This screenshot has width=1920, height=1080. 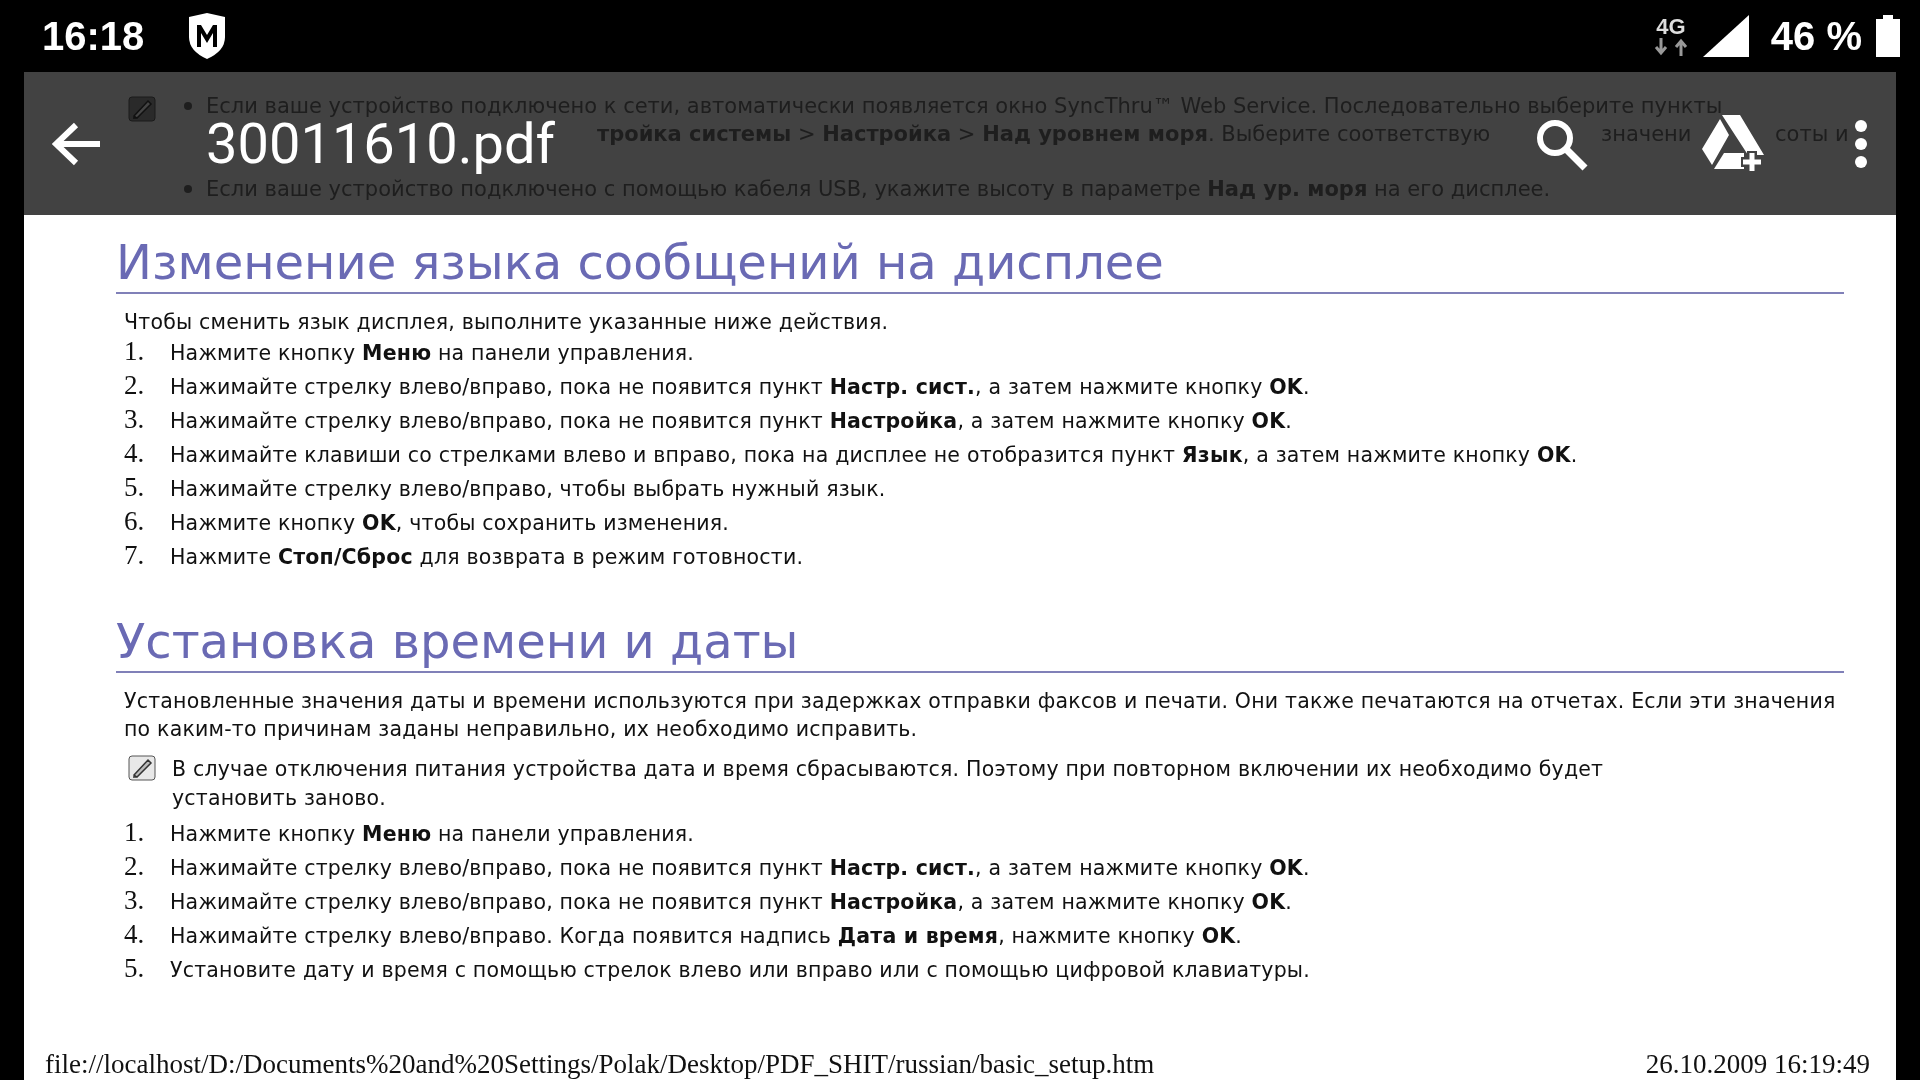 I want to click on step-text: Нажимайте стрелку влево/вправо. Когда появится надпись Дата и время, нажмите кнопку OK., so click(x=706, y=936).